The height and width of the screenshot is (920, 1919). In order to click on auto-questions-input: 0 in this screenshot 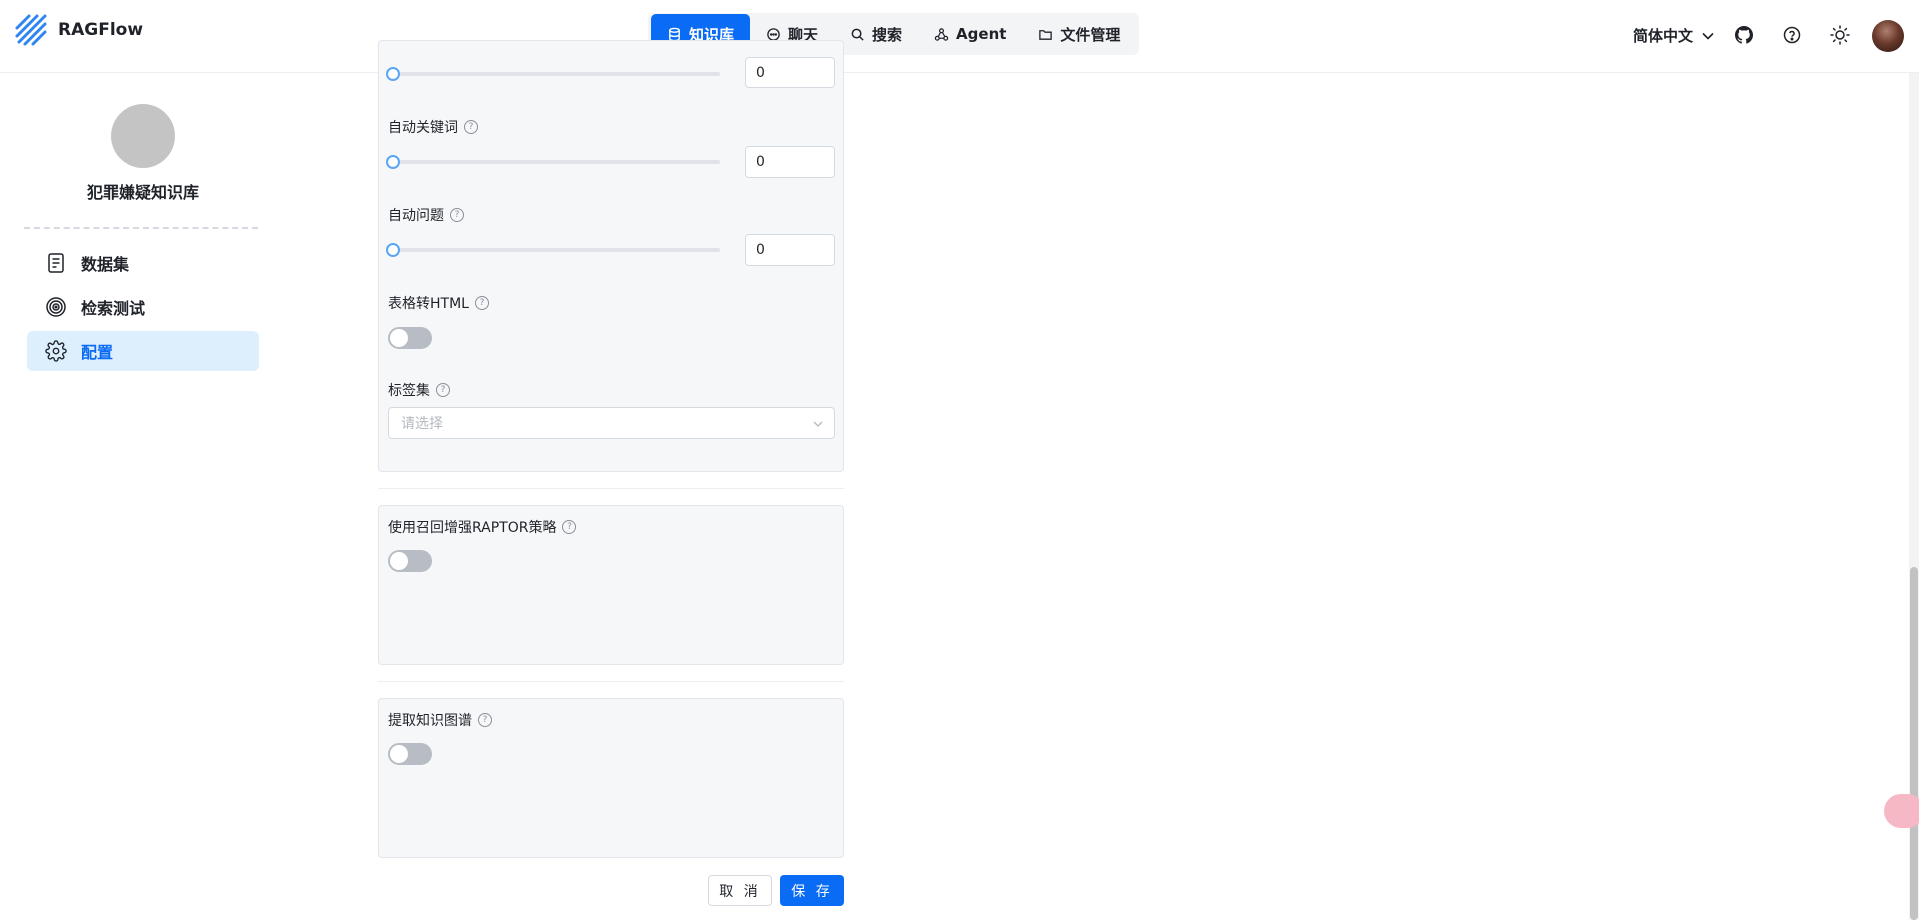, I will do `click(790, 250)`.